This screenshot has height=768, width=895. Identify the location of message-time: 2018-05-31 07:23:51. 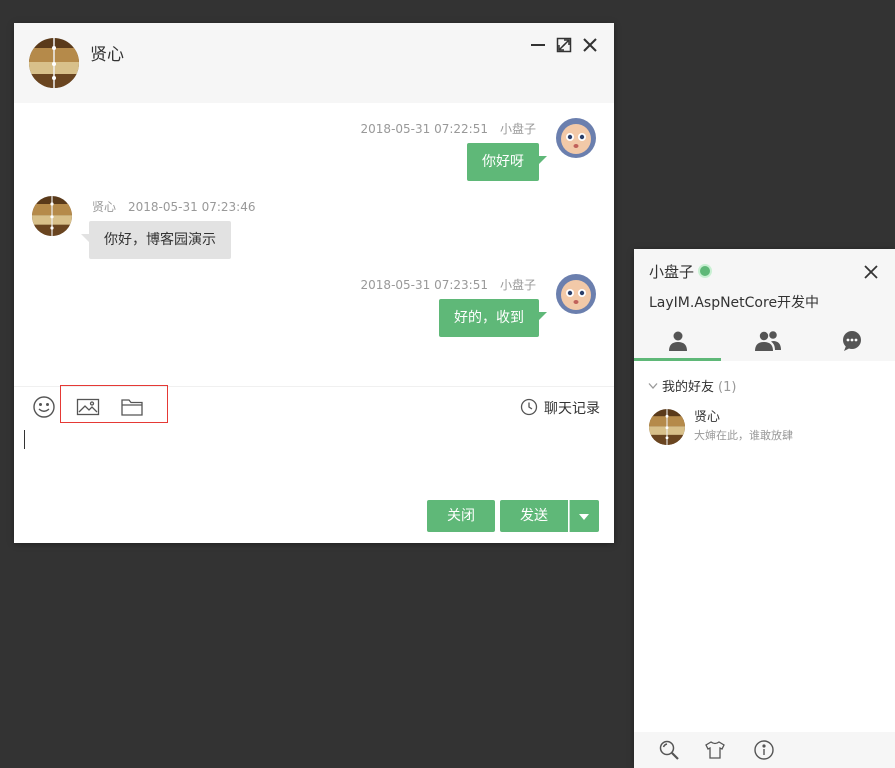
(424, 285).